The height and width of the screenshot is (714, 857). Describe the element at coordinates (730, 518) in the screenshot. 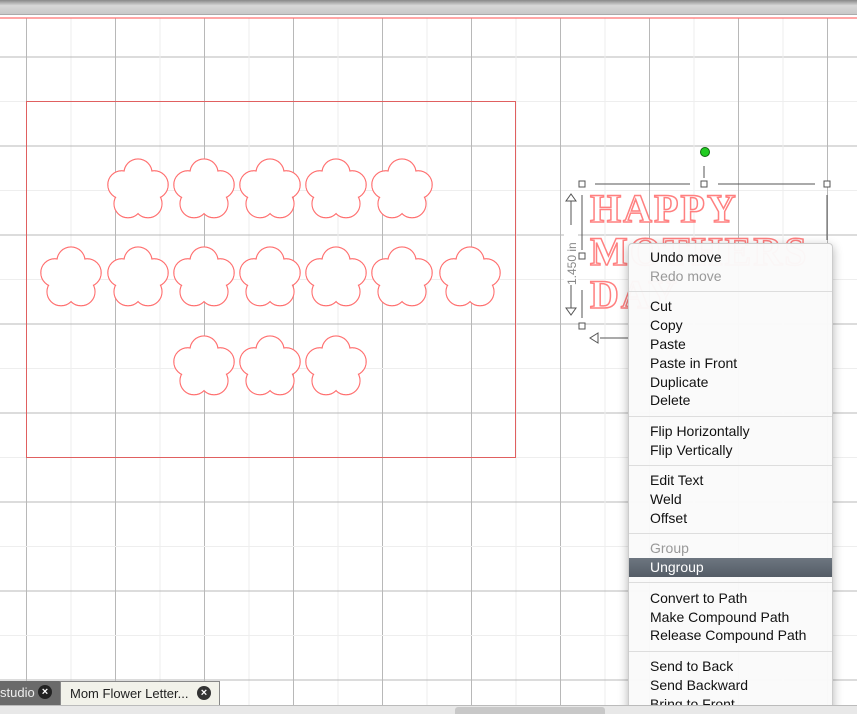

I see `menu-item-offset: Offset` at that location.